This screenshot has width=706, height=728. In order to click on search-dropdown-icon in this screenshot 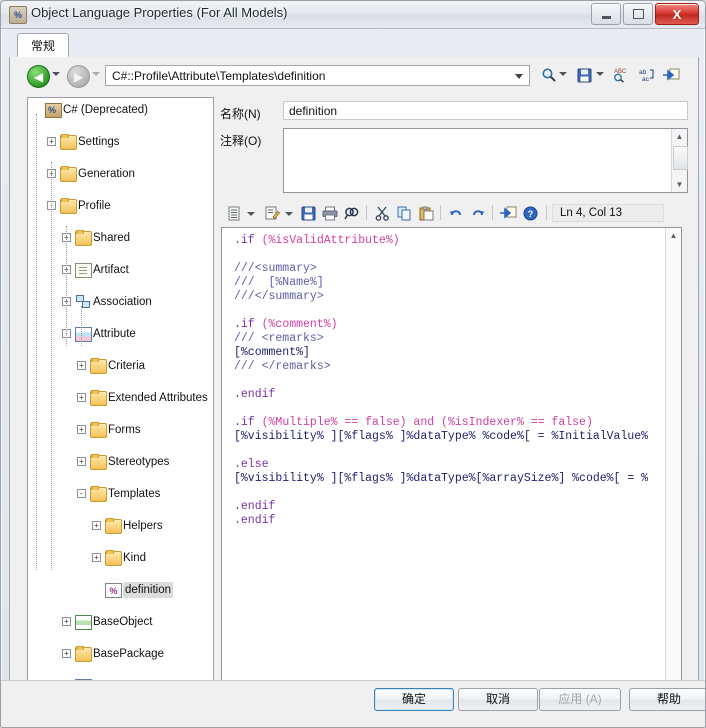, I will do `click(563, 74)`.